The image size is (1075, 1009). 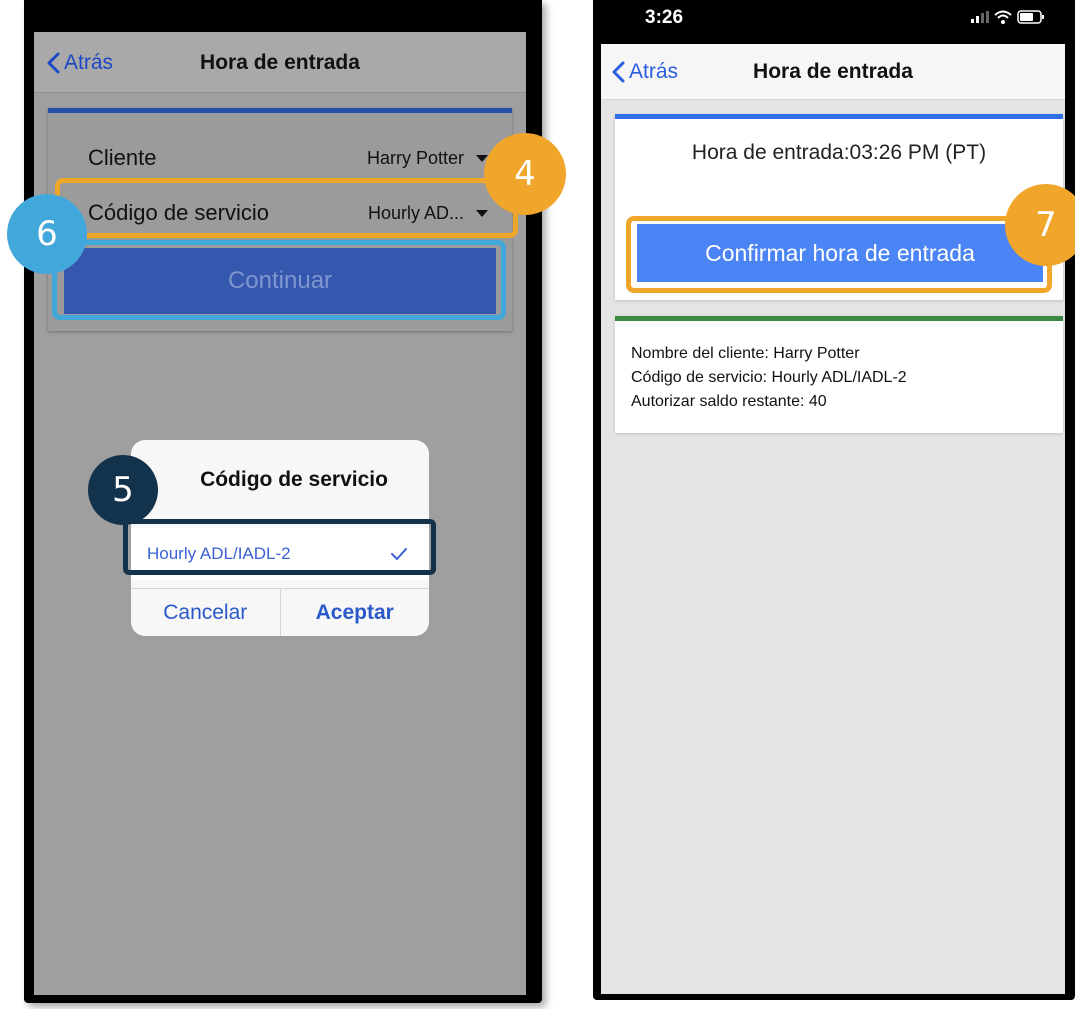 I want to click on client-select: Cliente Harry Potter, so click(x=288, y=158).